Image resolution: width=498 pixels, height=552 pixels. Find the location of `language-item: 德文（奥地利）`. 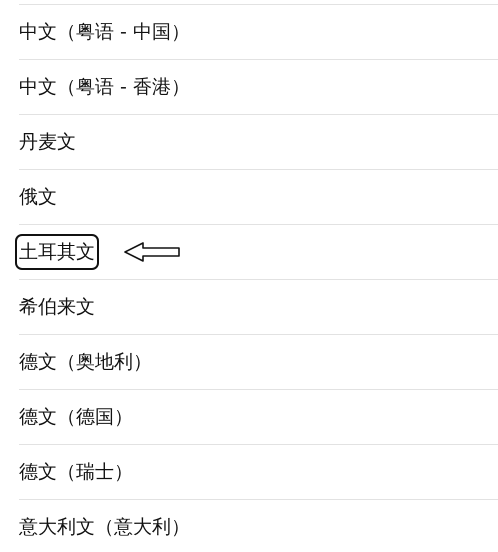

language-item: 德文（奥地利） is located at coordinates (85, 362).